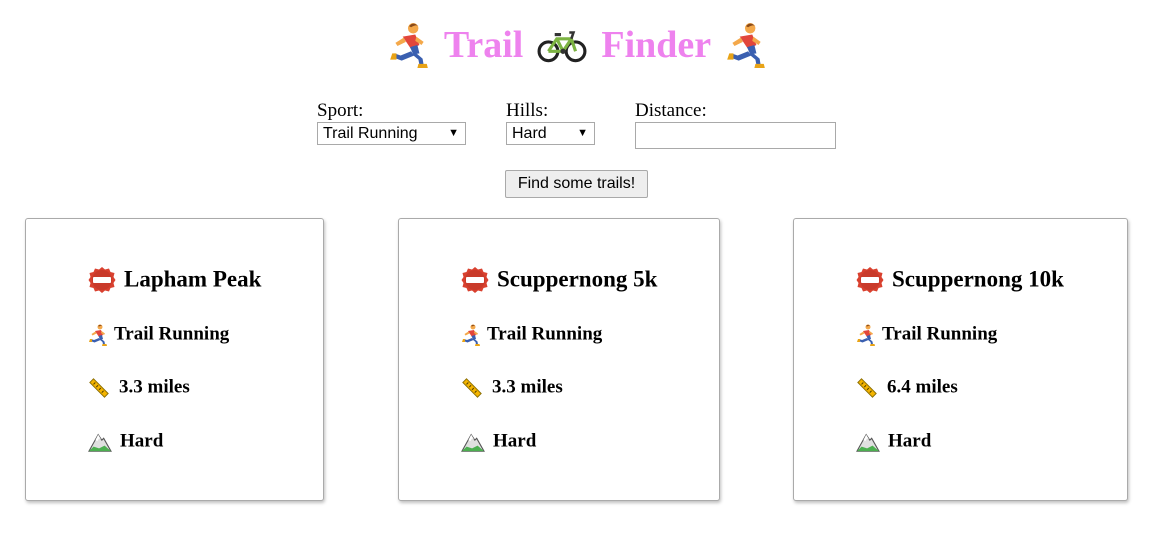 The width and height of the screenshot is (1155, 539). What do you see at coordinates (656, 45) in the screenshot?
I see `title-word-finder: Finder` at bounding box center [656, 45].